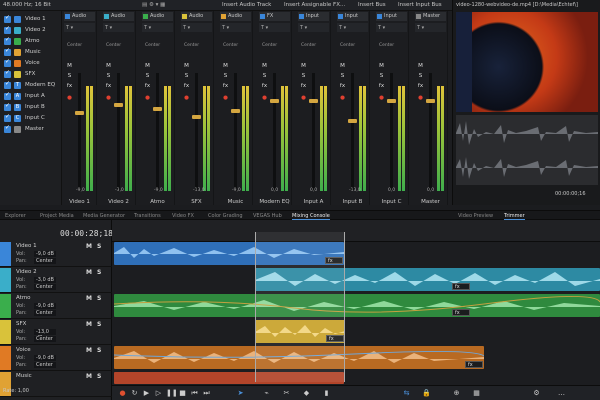 This screenshot has width=600, height=400. What do you see at coordinates (172, 393) in the screenshot?
I see `pause-button: ❚❚` at bounding box center [172, 393].